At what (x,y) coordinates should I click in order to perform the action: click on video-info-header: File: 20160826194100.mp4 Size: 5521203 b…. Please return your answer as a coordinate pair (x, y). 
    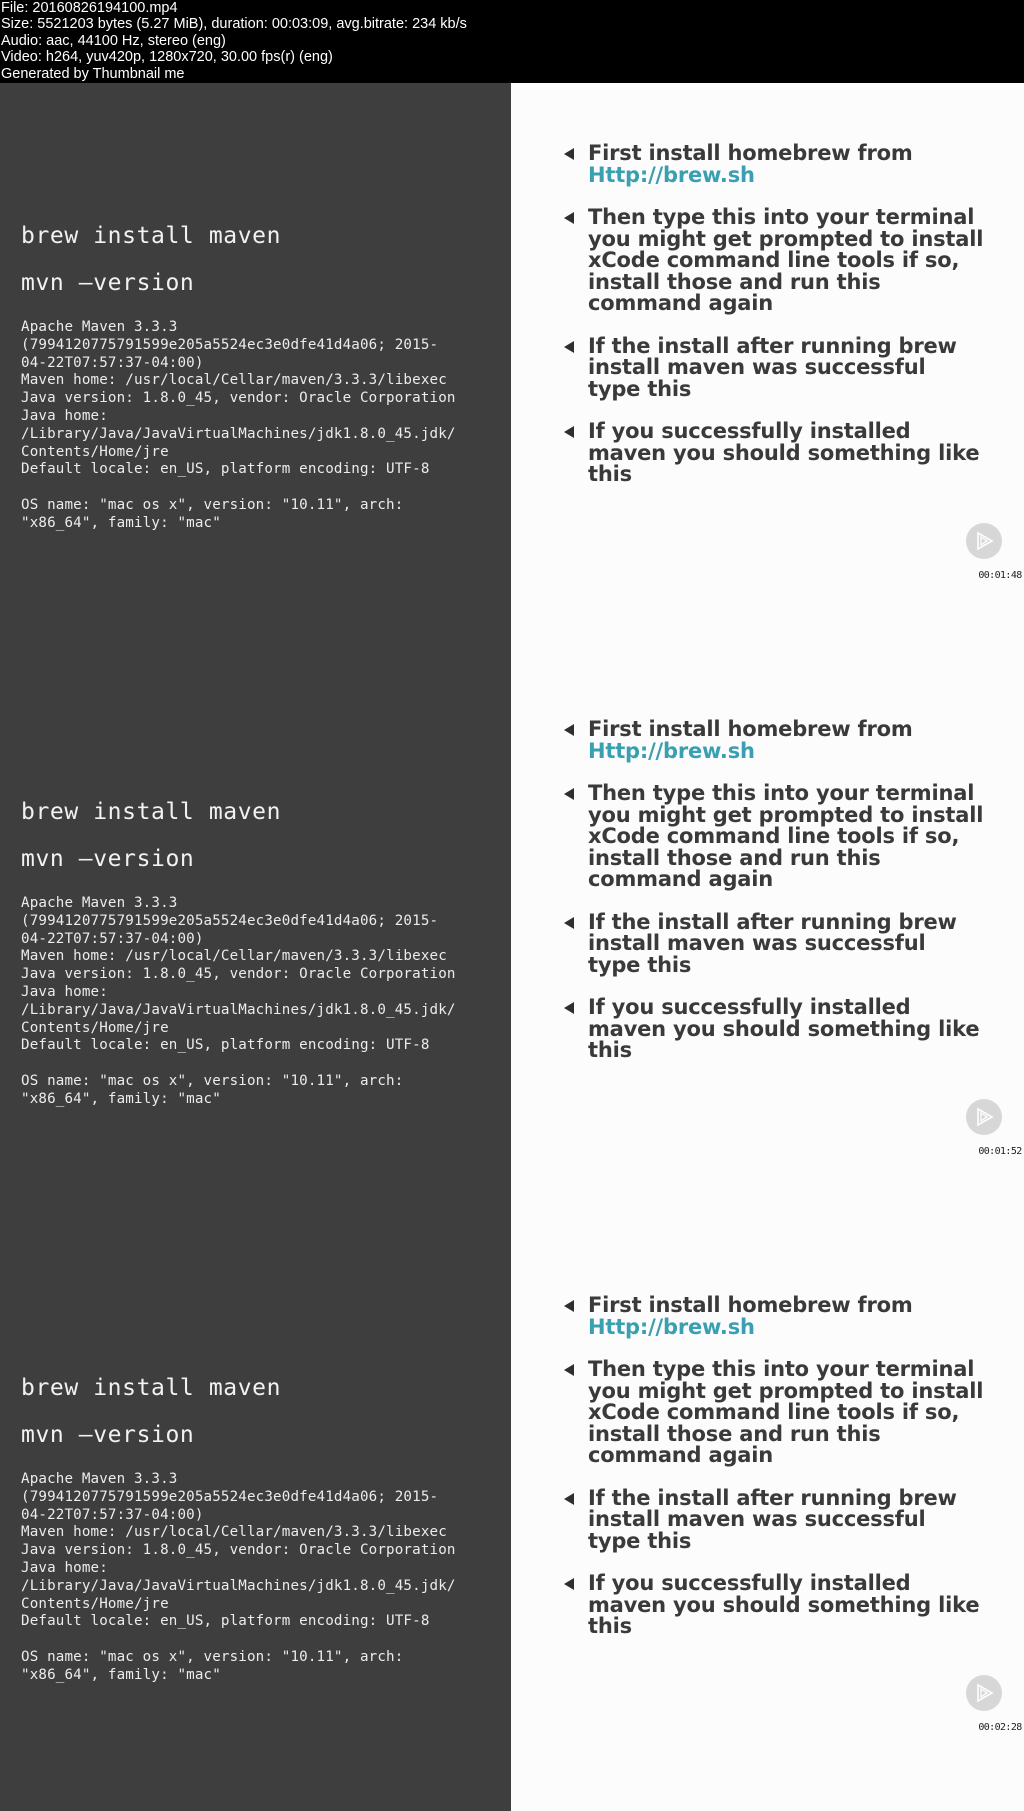
    Looking at the image, I should click on (512, 41).